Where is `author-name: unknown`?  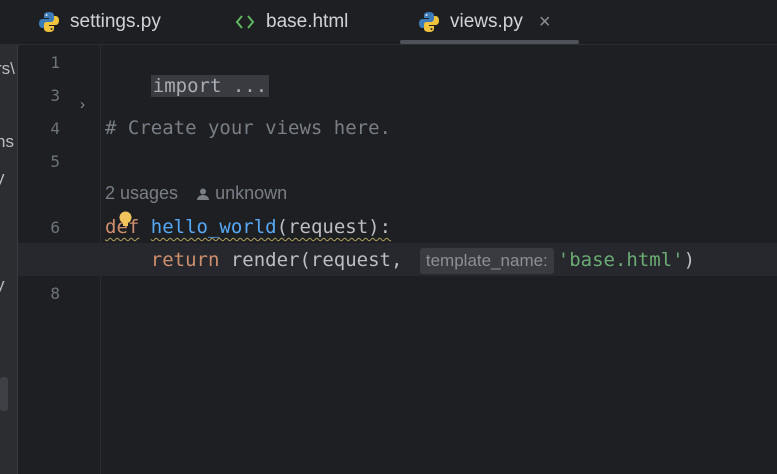
author-name: unknown is located at coordinates (251, 193).